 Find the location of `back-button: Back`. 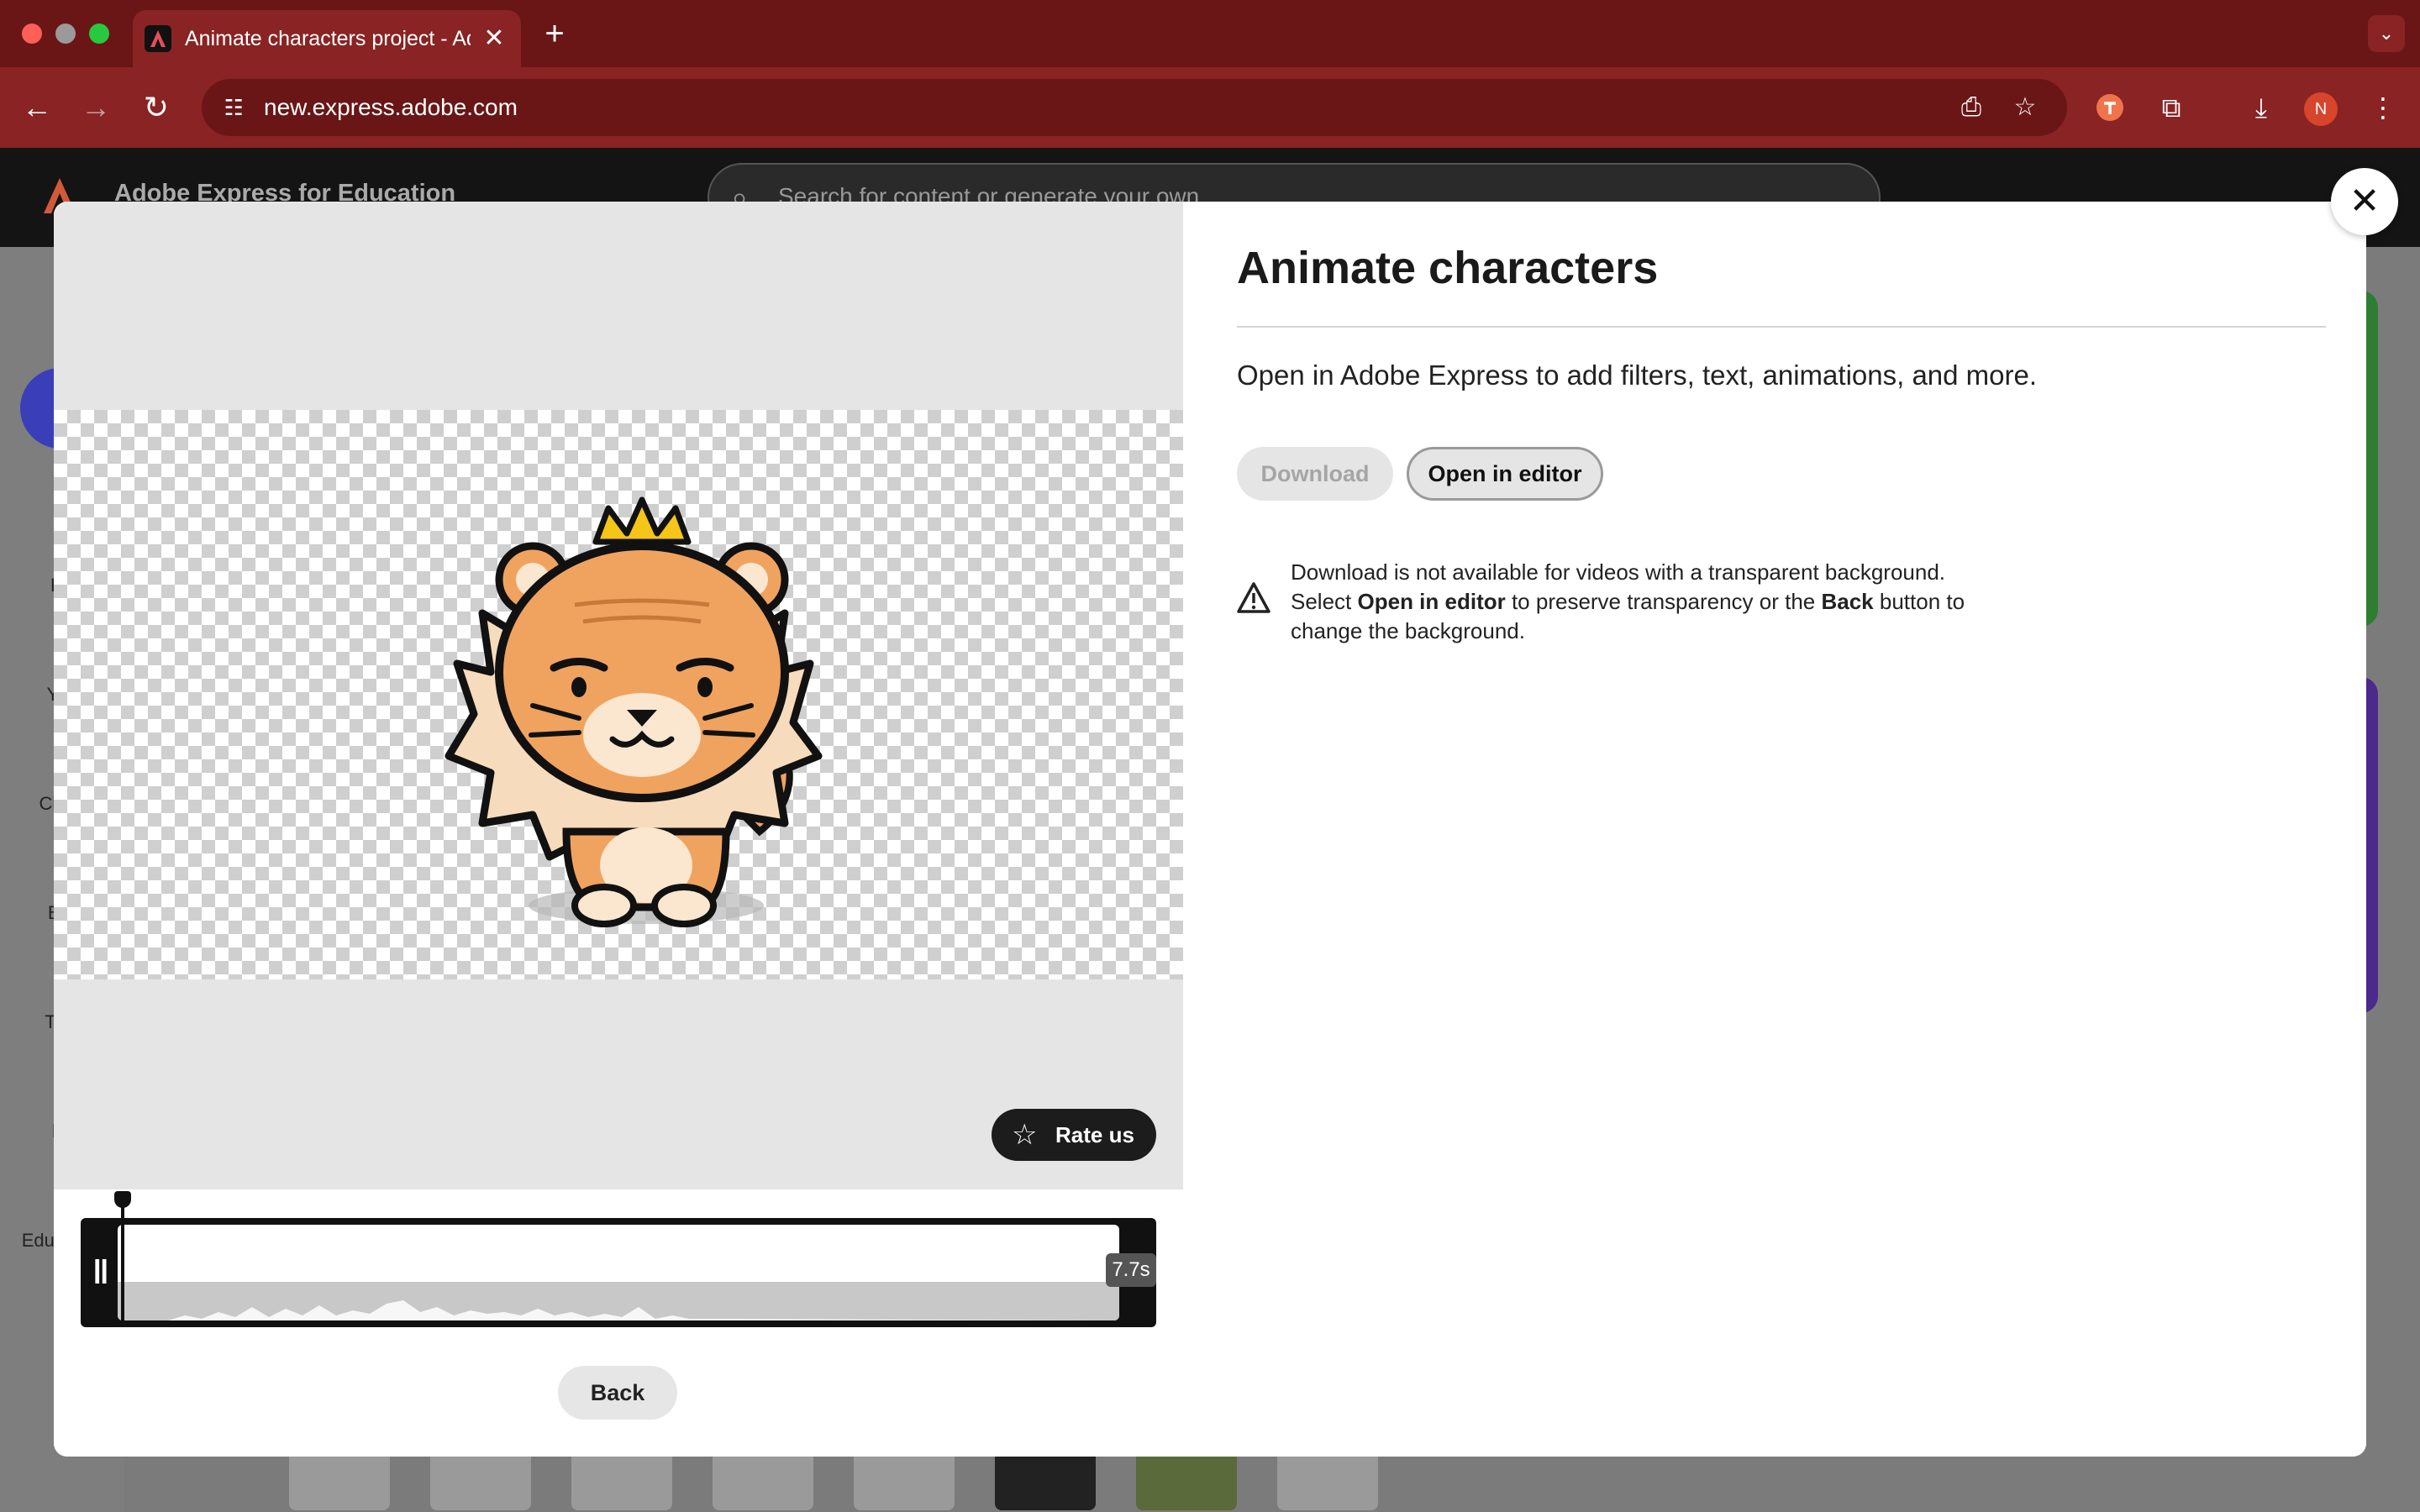

back-button: Back is located at coordinates (617, 1393).